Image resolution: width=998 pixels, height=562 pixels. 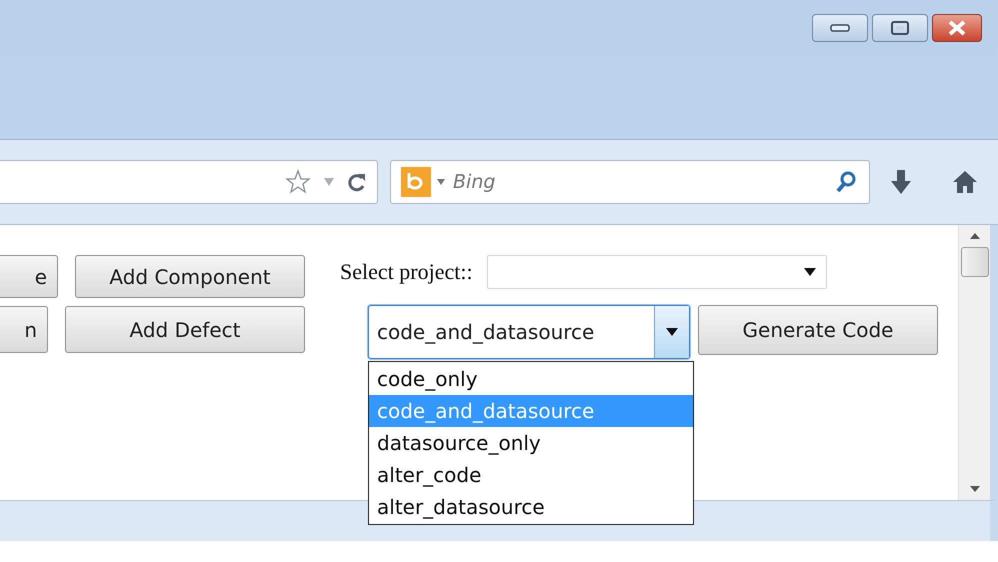 What do you see at coordinates (975, 236) in the screenshot?
I see `scroll-up-icon` at bounding box center [975, 236].